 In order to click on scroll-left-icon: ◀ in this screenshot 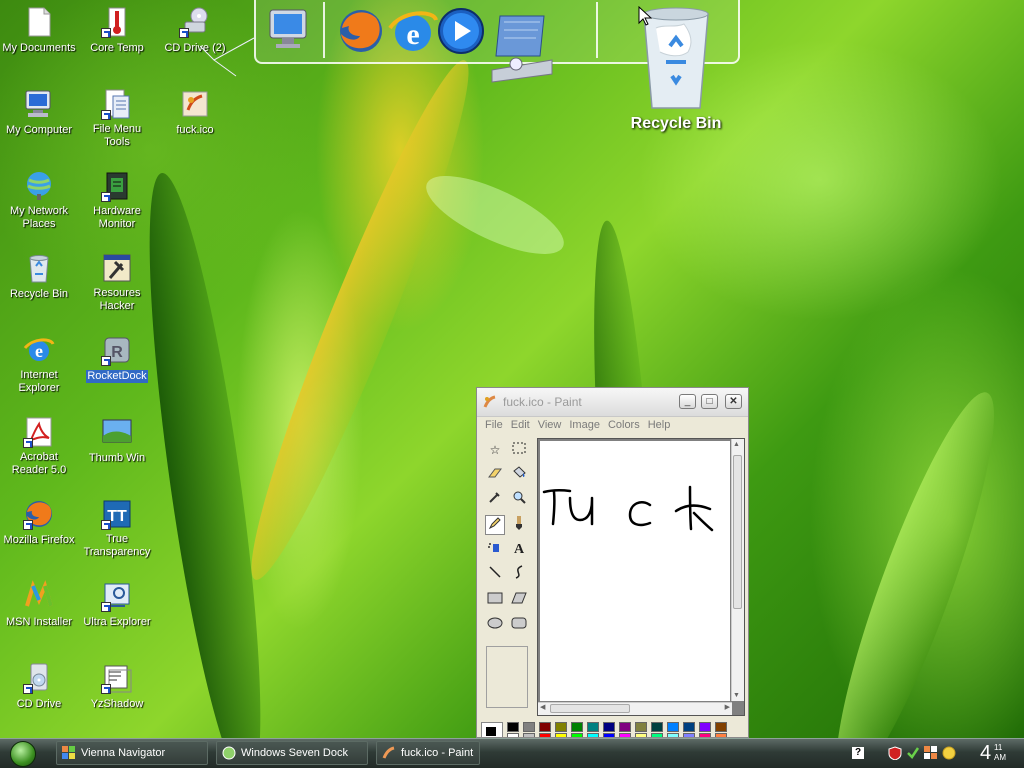, I will do `click(542, 707)`.